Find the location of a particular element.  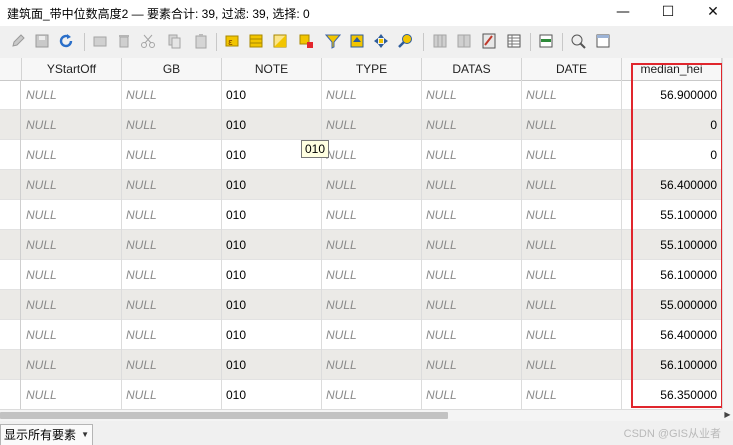

table-row: NULL NULL 010 NULL NULL NULL 56.100000 is located at coordinates (361, 275).